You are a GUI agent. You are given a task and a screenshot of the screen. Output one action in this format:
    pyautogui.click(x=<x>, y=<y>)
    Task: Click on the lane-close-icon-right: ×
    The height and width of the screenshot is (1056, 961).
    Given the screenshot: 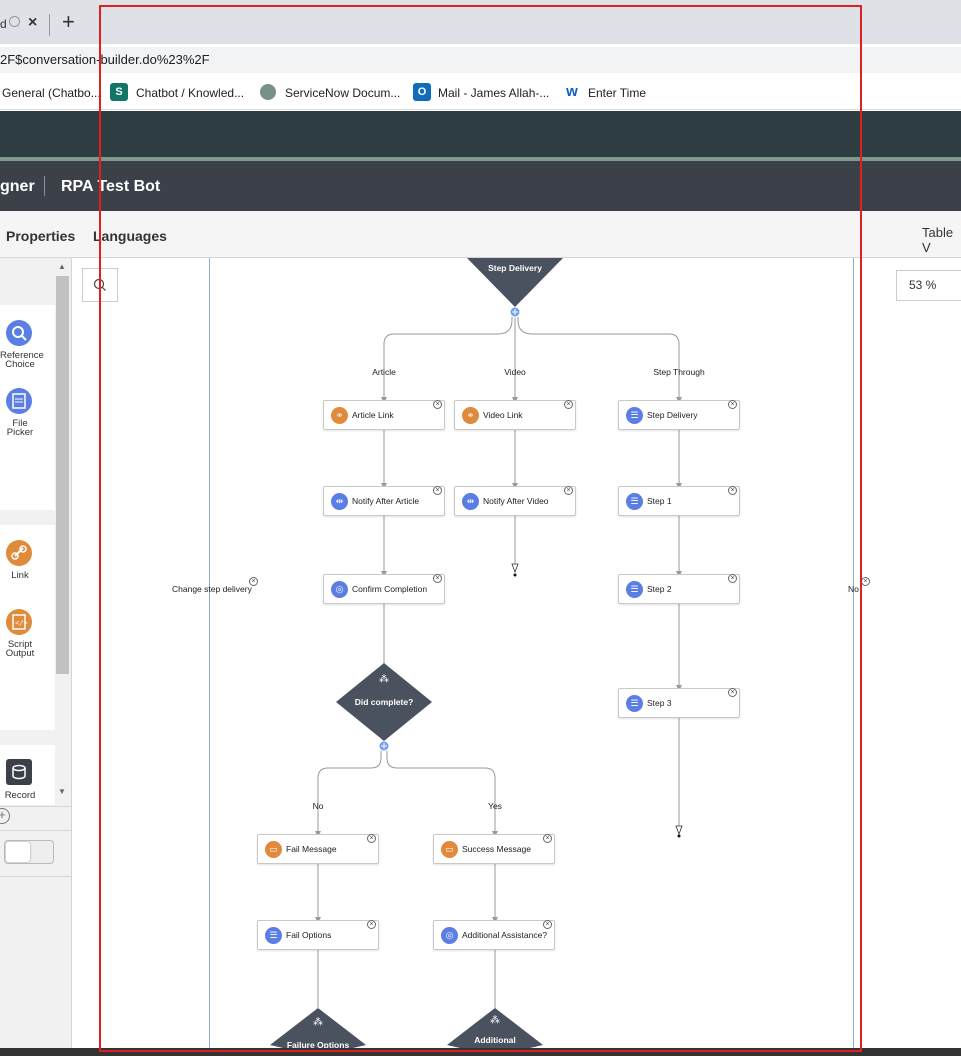 What is the action you would take?
    pyautogui.click(x=865, y=581)
    